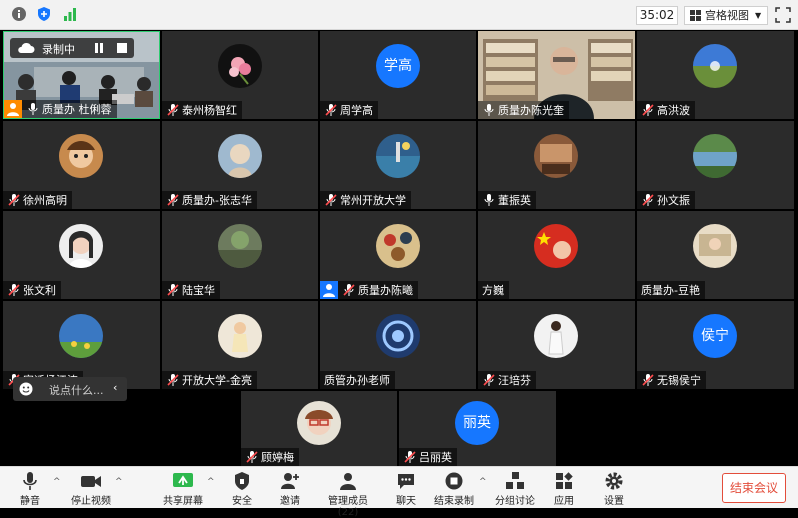  What do you see at coordinates (240, 165) in the screenshot?
I see `participant-tile: 质量办-张志华` at bounding box center [240, 165].